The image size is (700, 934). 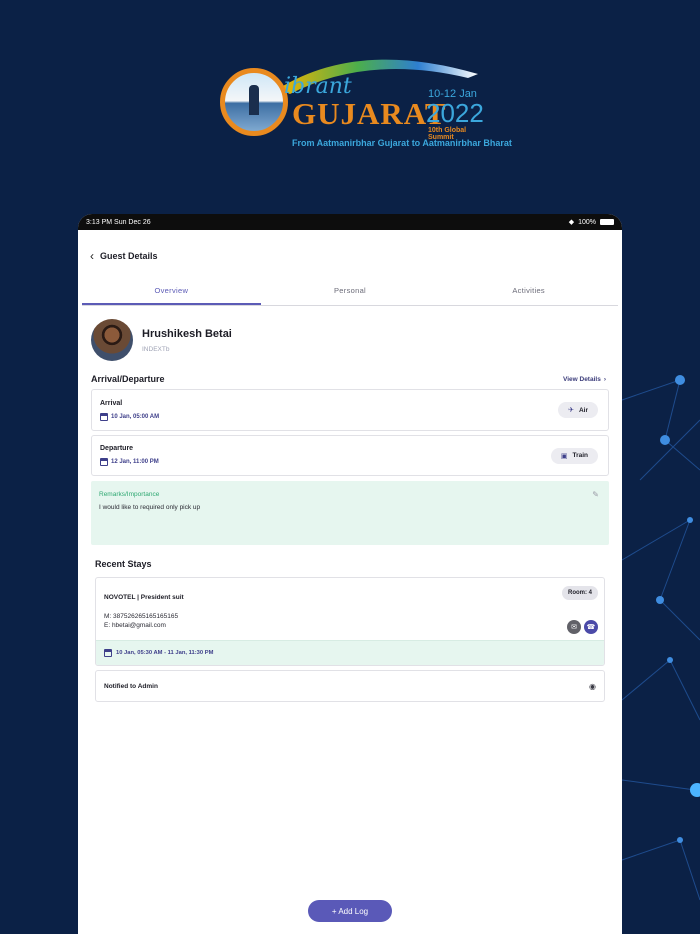 I want to click on chevron-right-icon: ›, so click(x=604, y=379).